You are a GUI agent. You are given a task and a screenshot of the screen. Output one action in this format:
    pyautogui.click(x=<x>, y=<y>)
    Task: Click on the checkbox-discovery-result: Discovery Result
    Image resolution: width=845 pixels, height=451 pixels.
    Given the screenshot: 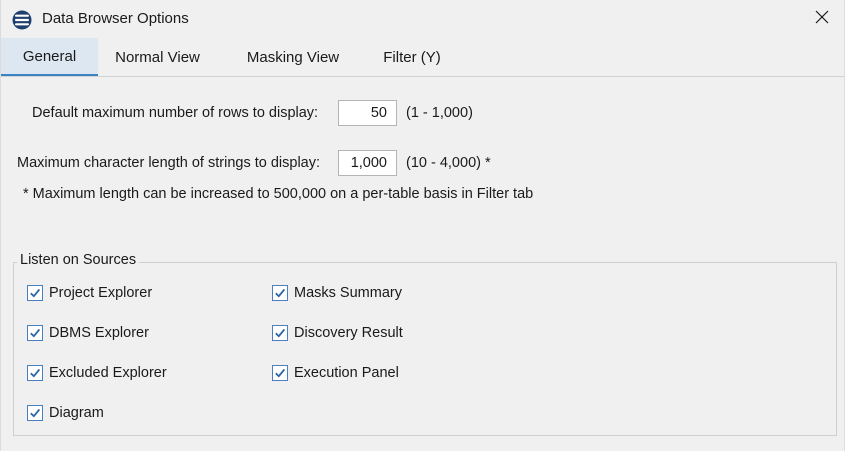 What is the action you would take?
    pyautogui.click(x=337, y=333)
    